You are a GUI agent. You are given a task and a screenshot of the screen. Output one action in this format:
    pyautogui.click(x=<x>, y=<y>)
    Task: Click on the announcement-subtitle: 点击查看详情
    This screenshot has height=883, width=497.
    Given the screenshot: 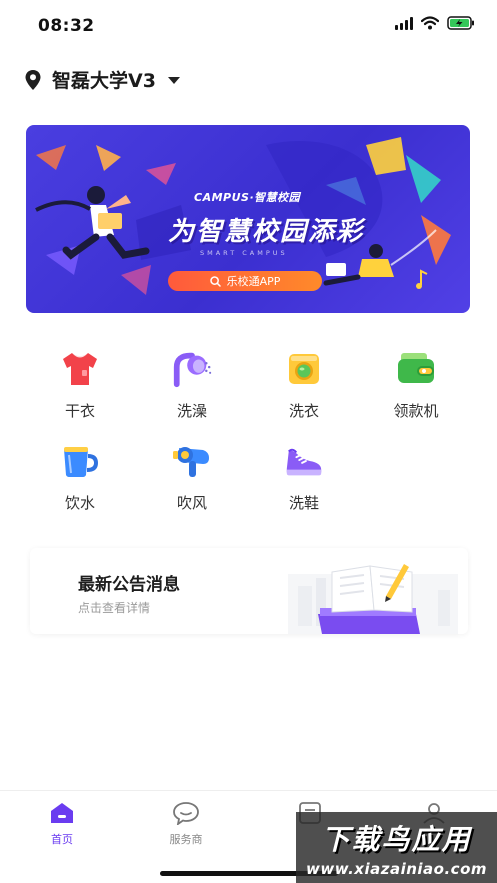 What is the action you would take?
    pyautogui.click(x=114, y=608)
    